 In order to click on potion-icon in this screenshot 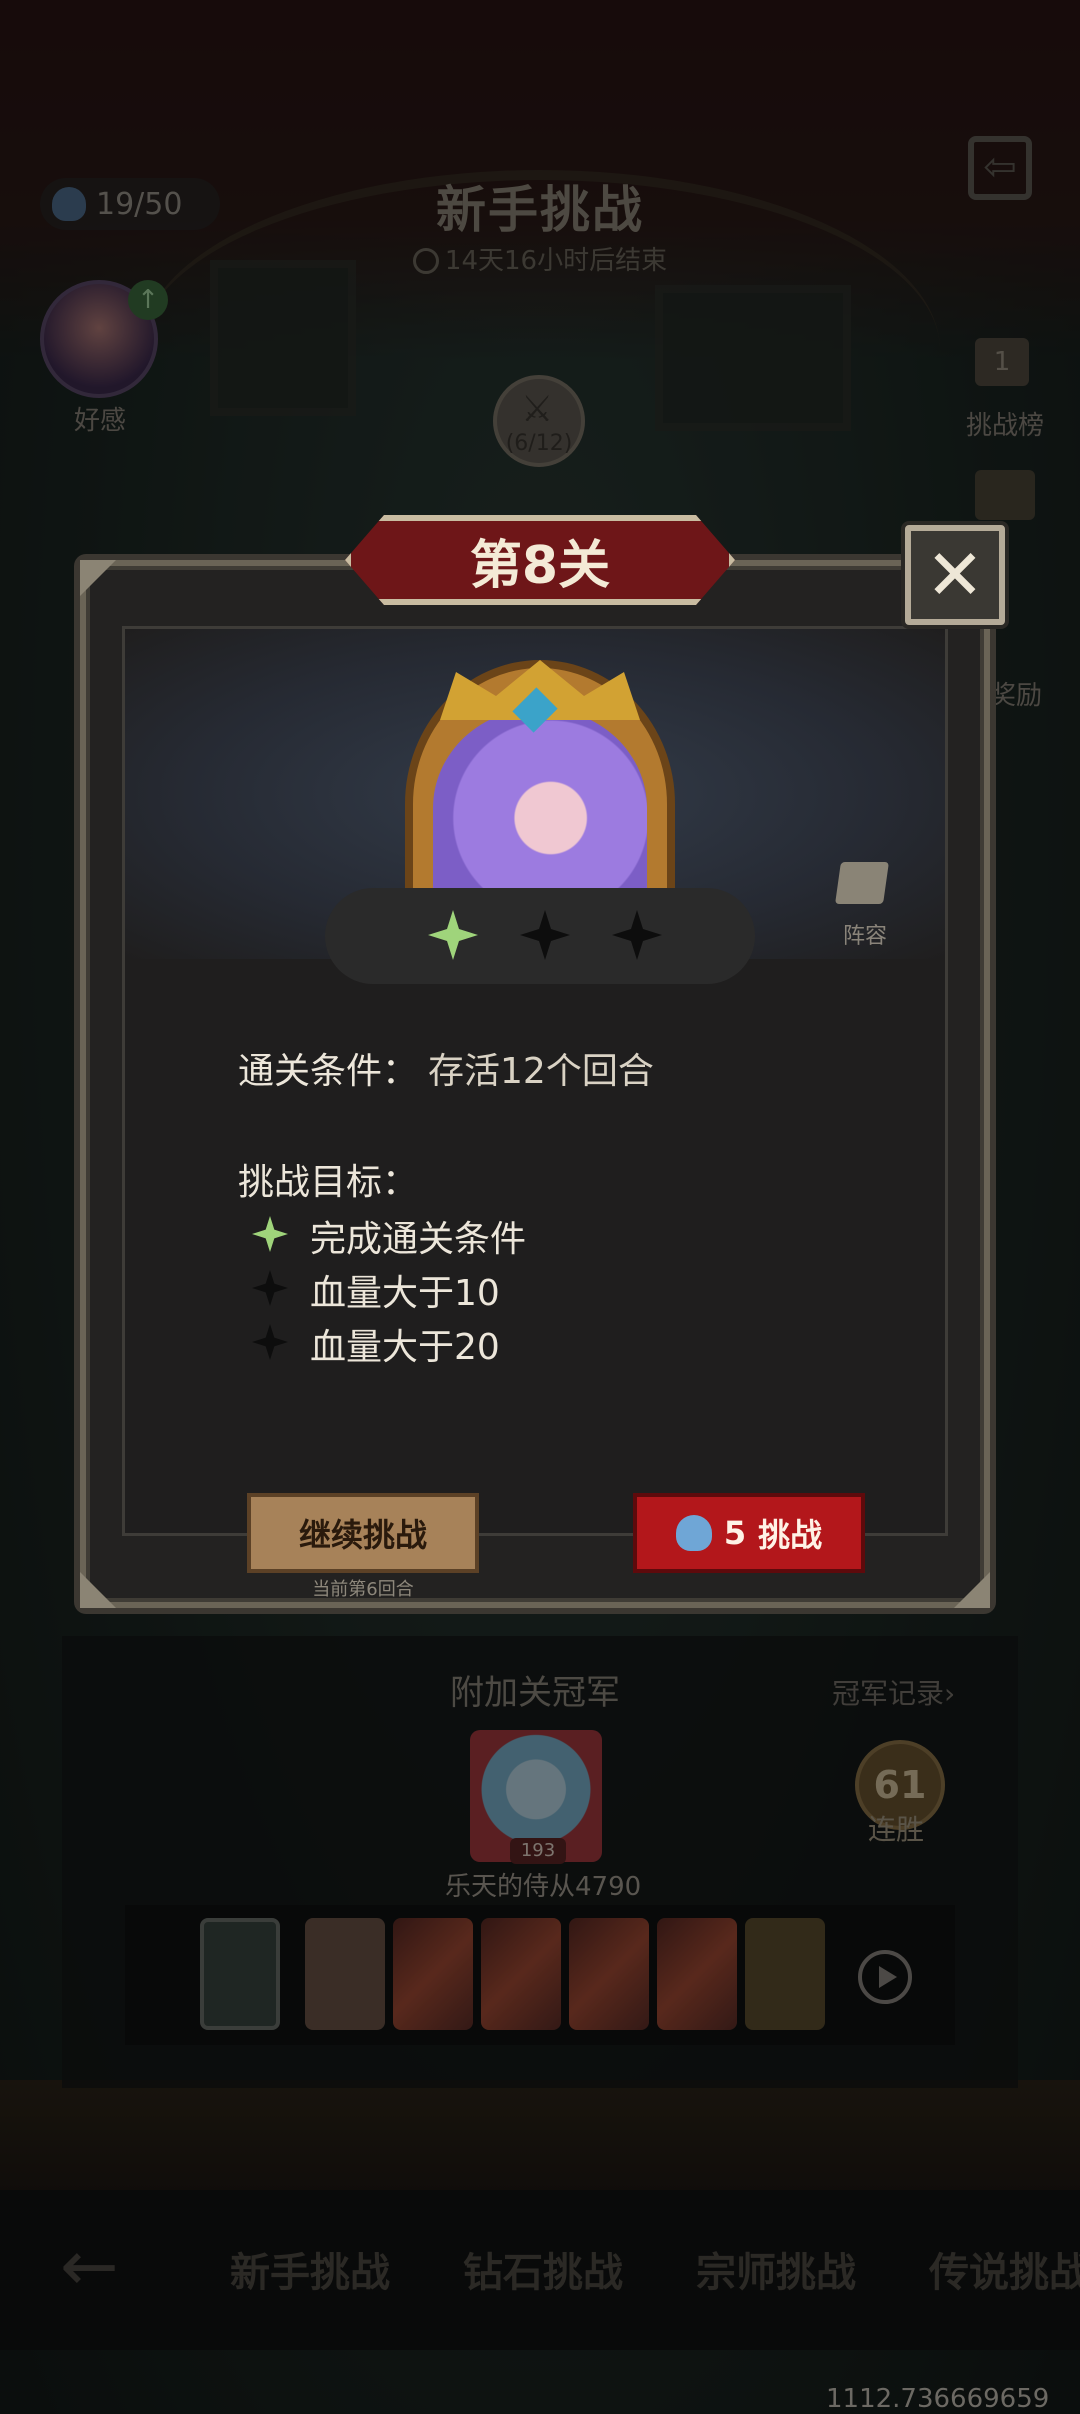, I will do `click(693, 1533)`.